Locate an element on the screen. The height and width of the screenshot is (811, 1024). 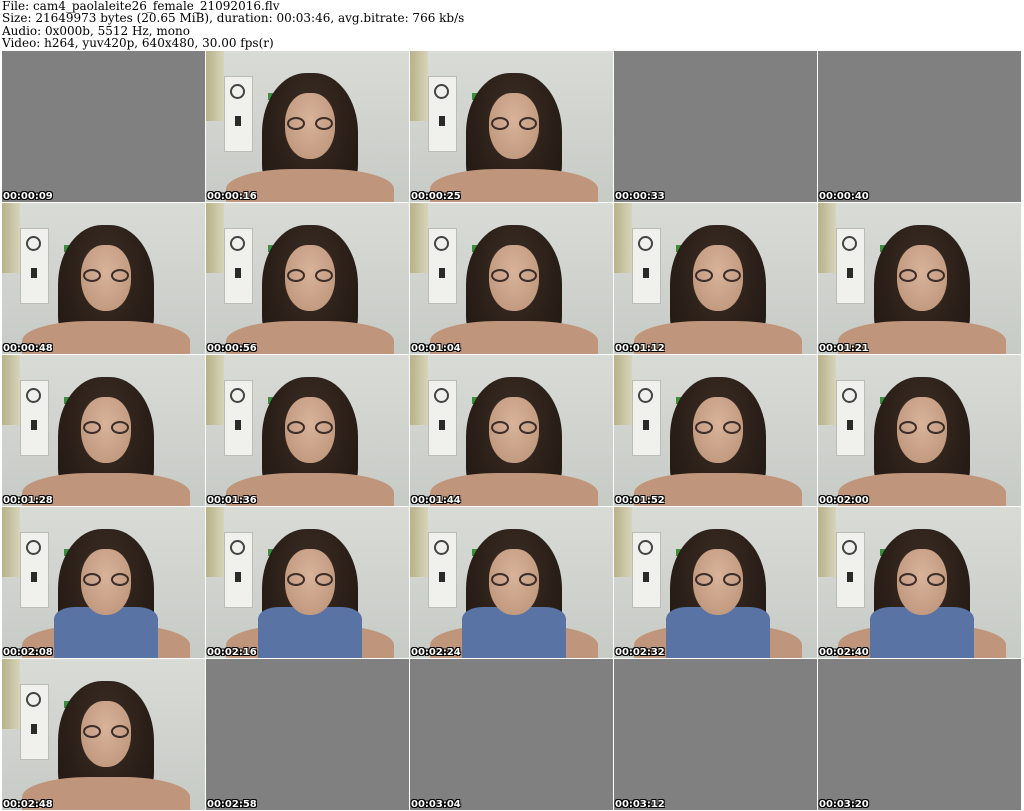
timestamp-label: 00:00:33 is located at coordinates (640, 196).